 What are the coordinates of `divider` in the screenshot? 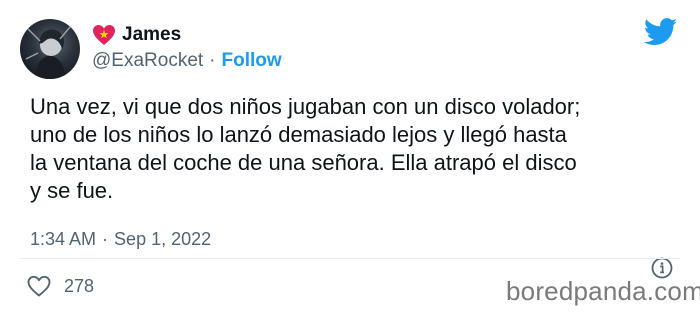 It's located at (350, 258).